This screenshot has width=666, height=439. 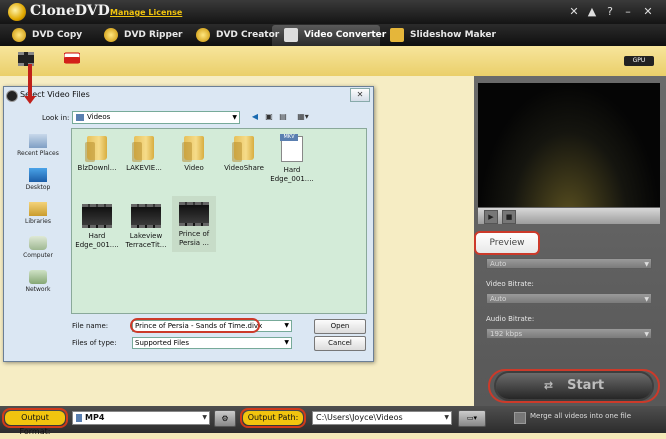 I want to click on file-item-folder: Video, so click(x=194, y=151).